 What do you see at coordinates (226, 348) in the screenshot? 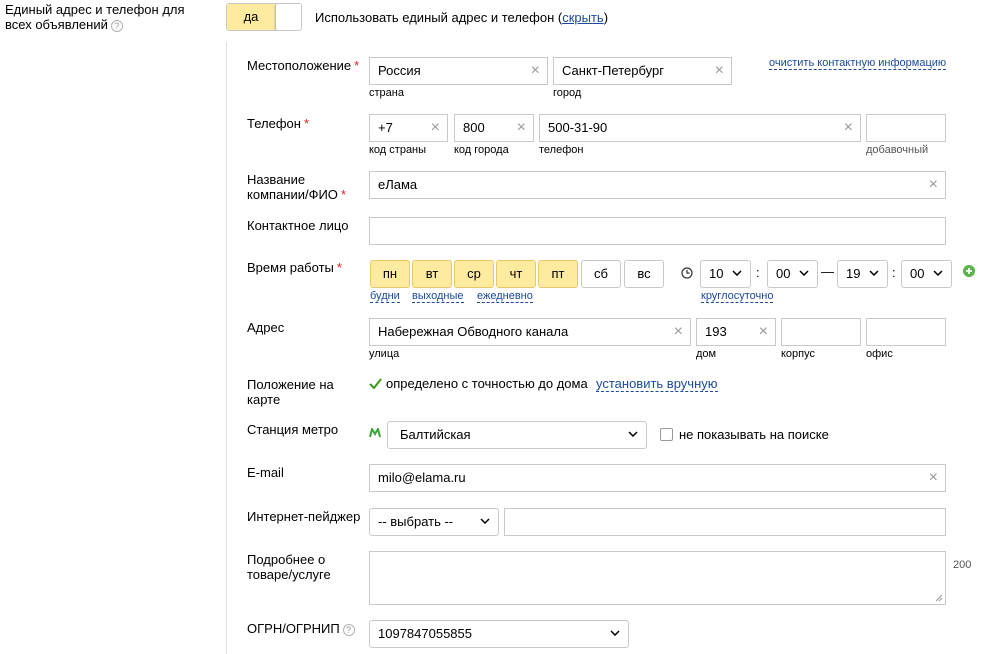
I see `section-divider` at bounding box center [226, 348].